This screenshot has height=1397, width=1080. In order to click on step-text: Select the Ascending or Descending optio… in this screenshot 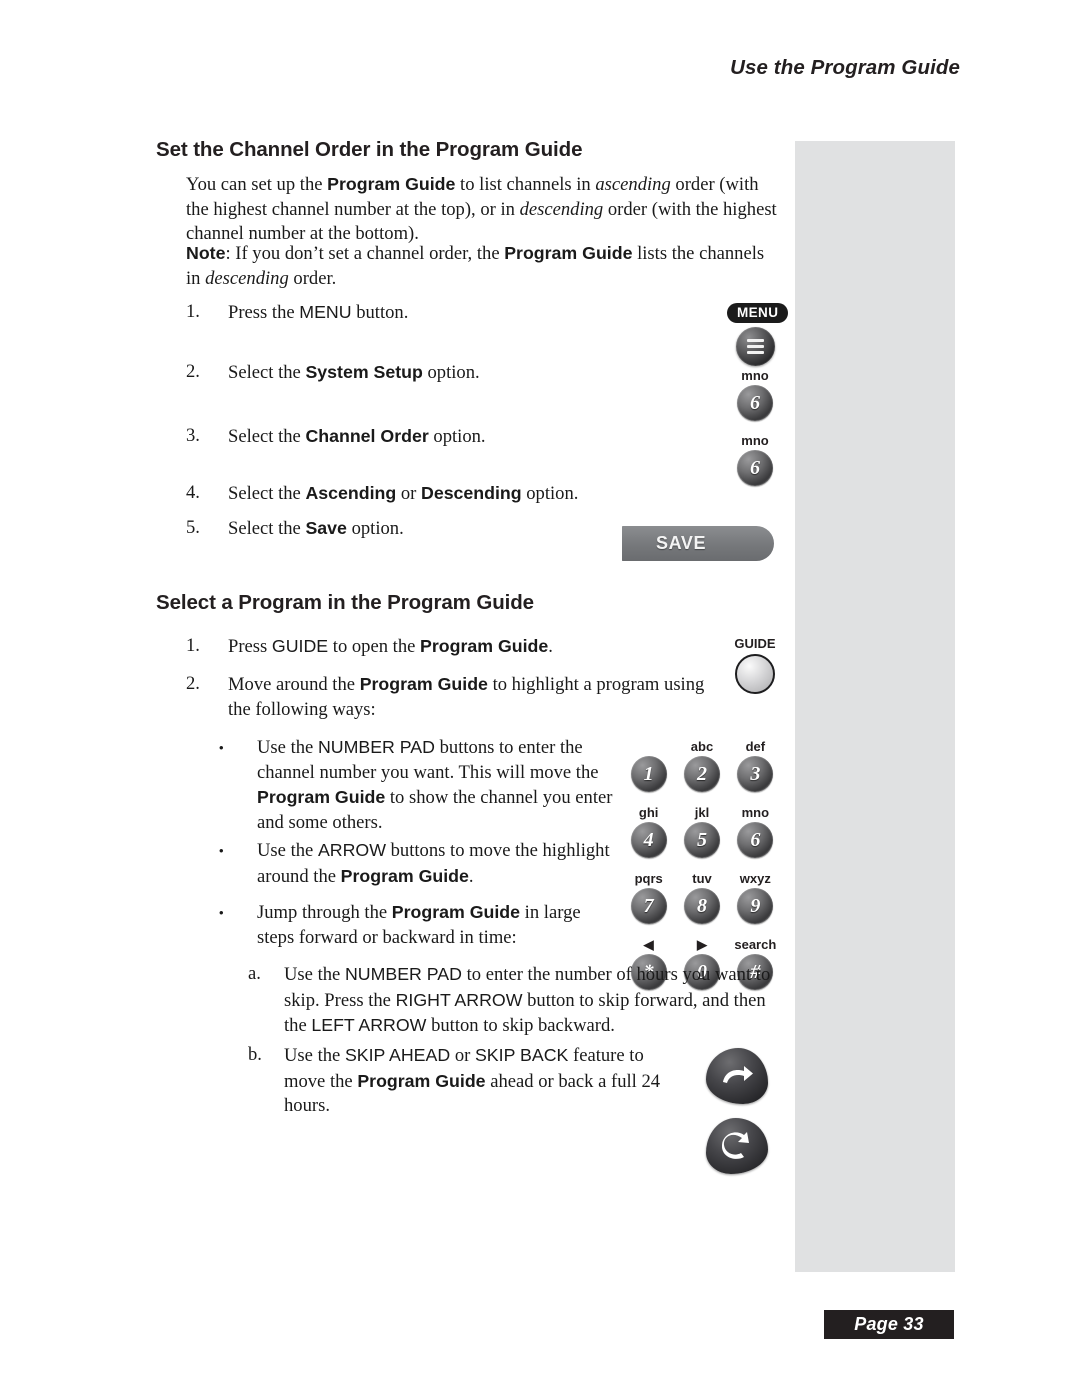, I will do `click(403, 493)`.